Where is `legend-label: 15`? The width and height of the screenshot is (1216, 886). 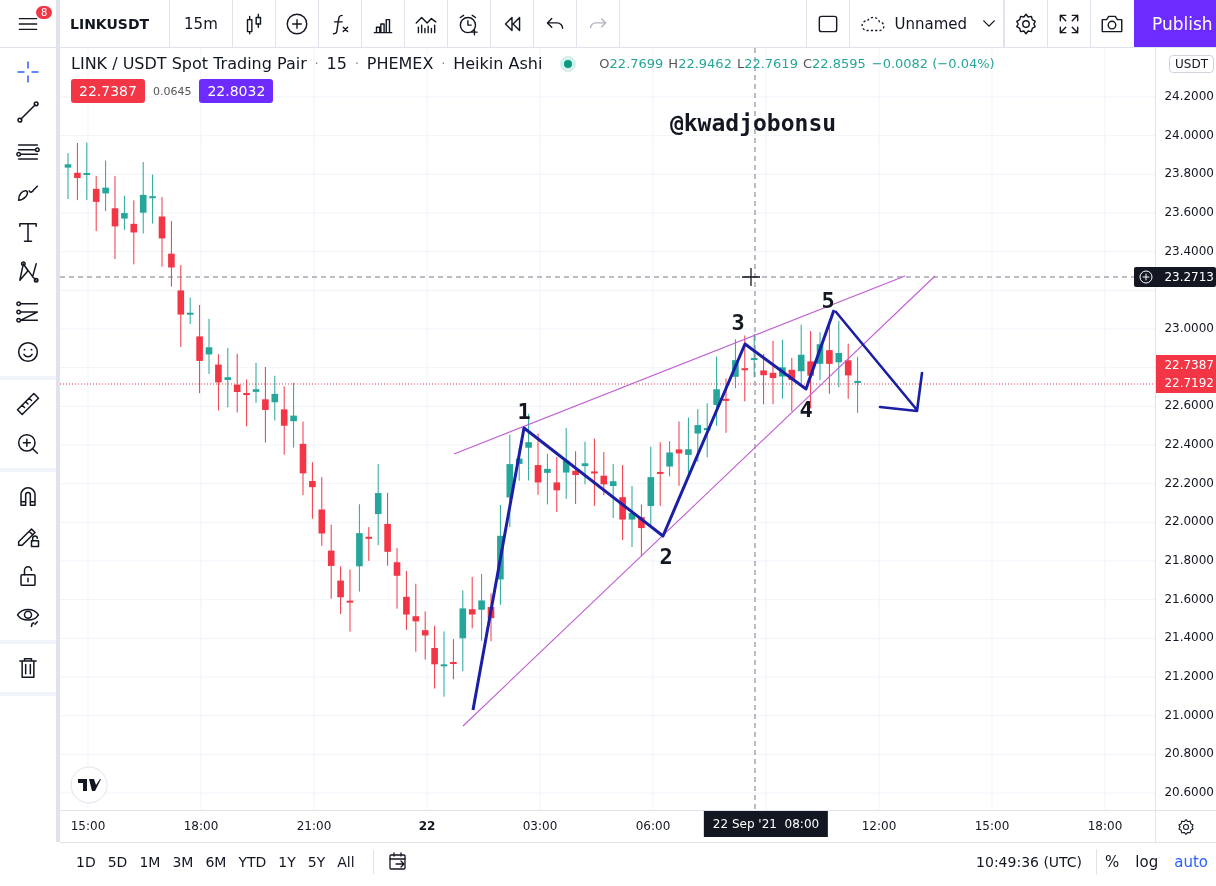
legend-label: 15 is located at coordinates (336, 63).